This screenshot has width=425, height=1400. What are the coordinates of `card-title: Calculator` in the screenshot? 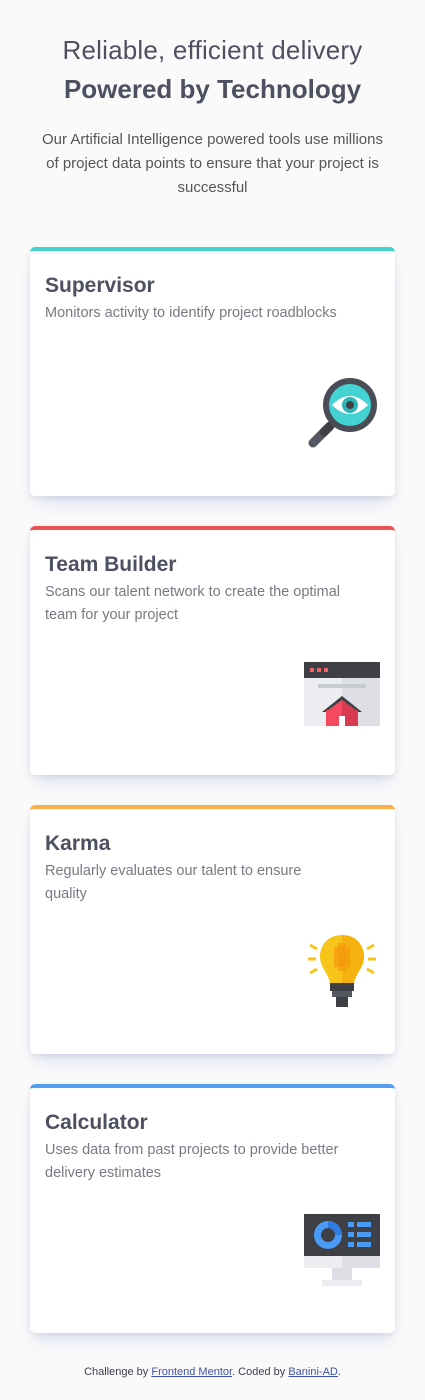 It's located at (96, 1122).